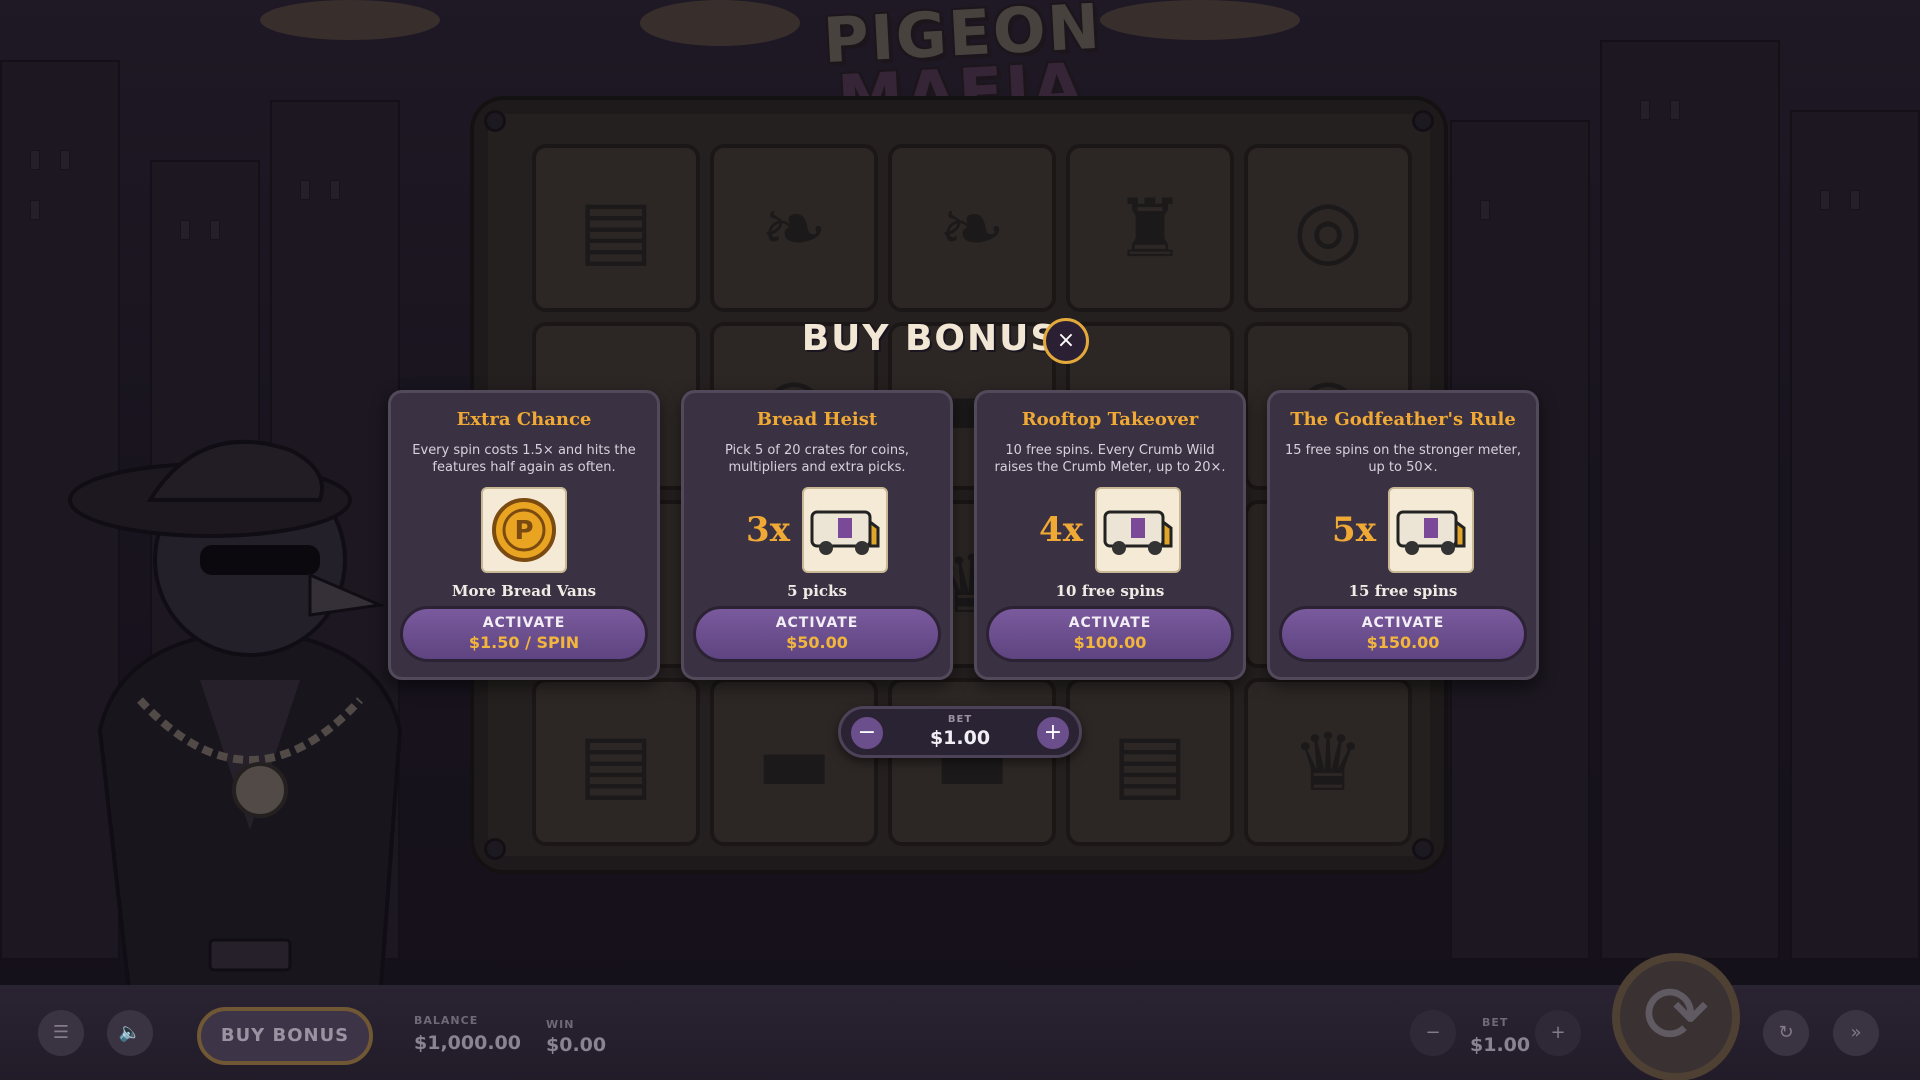  What do you see at coordinates (524, 642) in the screenshot?
I see `activate-price: $1.50 / SPIN` at bounding box center [524, 642].